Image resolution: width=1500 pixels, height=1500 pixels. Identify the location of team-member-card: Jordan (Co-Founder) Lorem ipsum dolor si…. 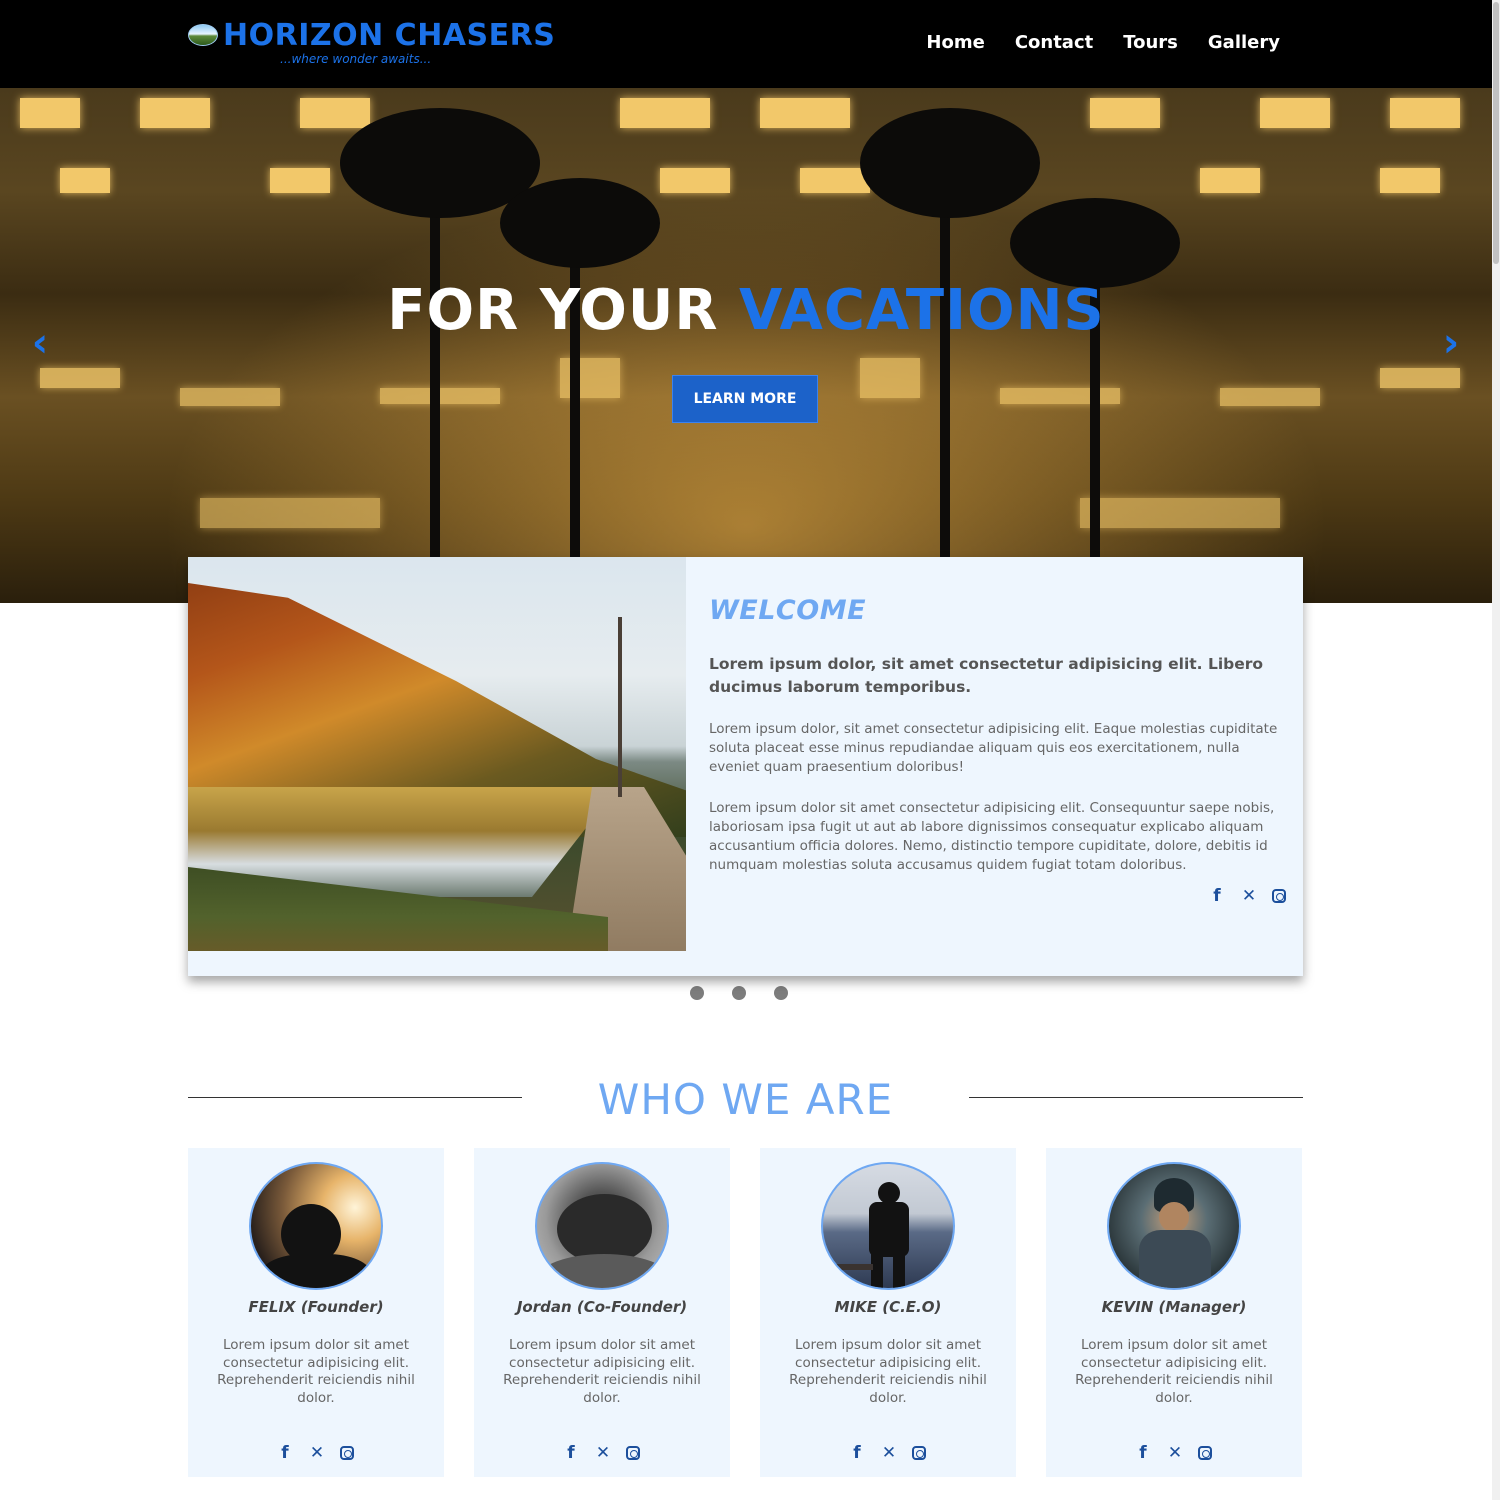
(602, 1312).